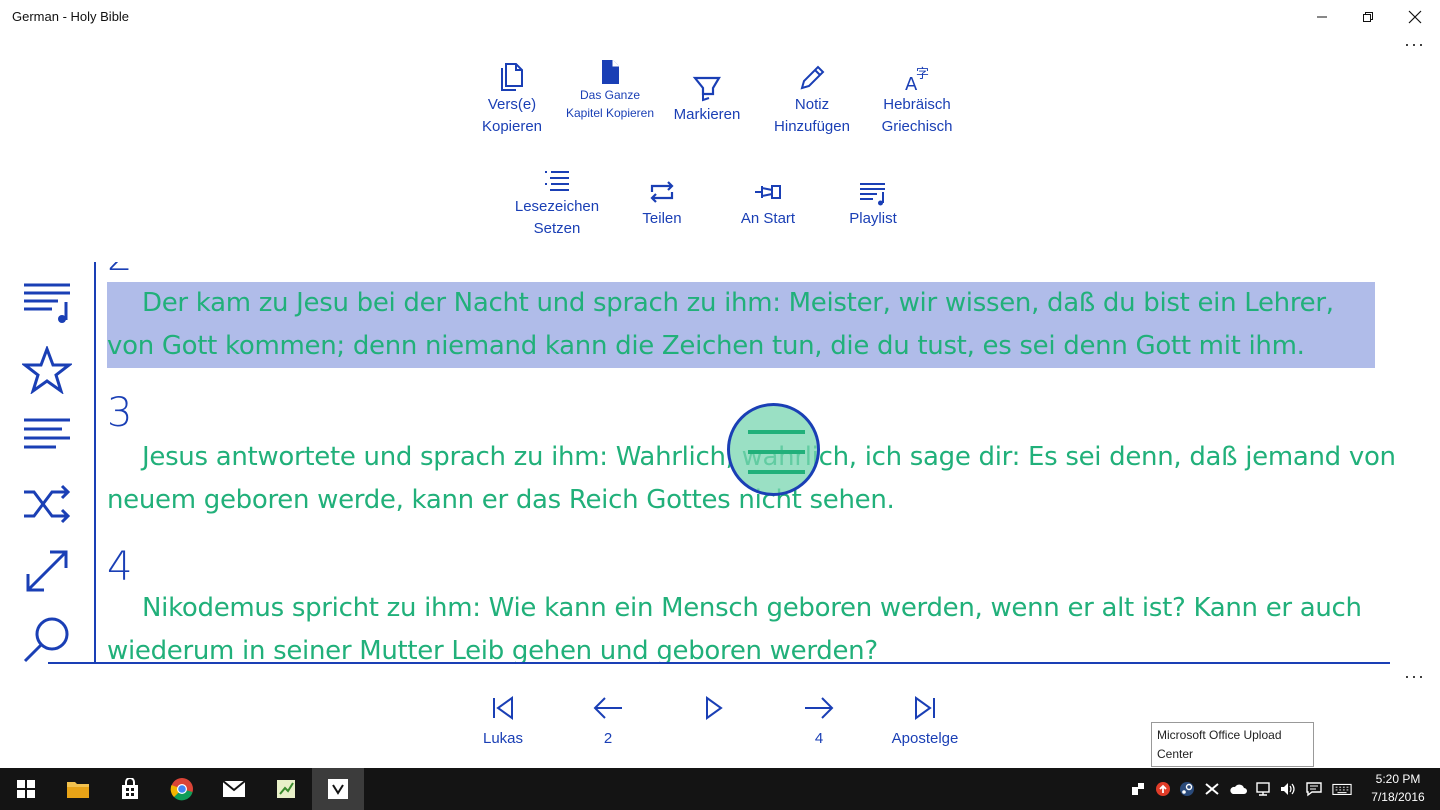  Describe the element at coordinates (71, 16) in the screenshot. I see `window-title: German - Holy Bible` at that location.